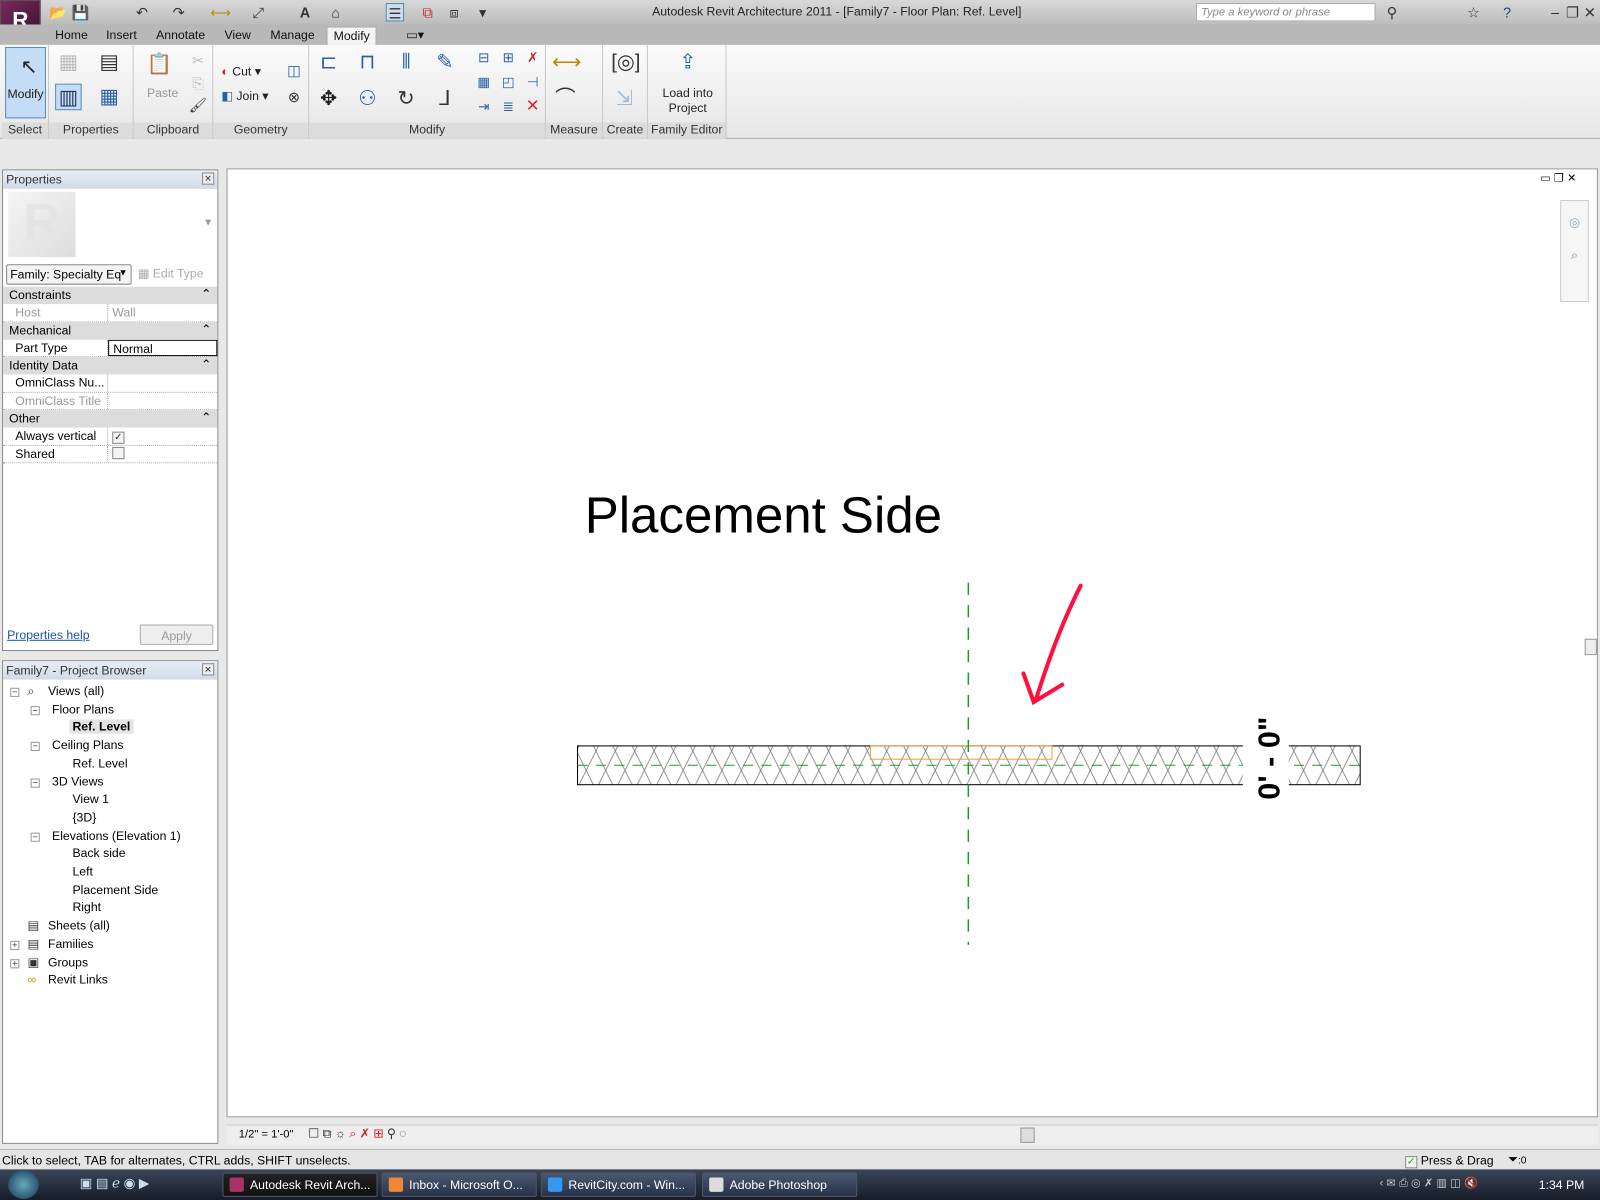 Image resolution: width=1600 pixels, height=1200 pixels. Describe the element at coordinates (1270, 758) in the screenshot. I see `dimension-value: 0' - 0"` at that location.